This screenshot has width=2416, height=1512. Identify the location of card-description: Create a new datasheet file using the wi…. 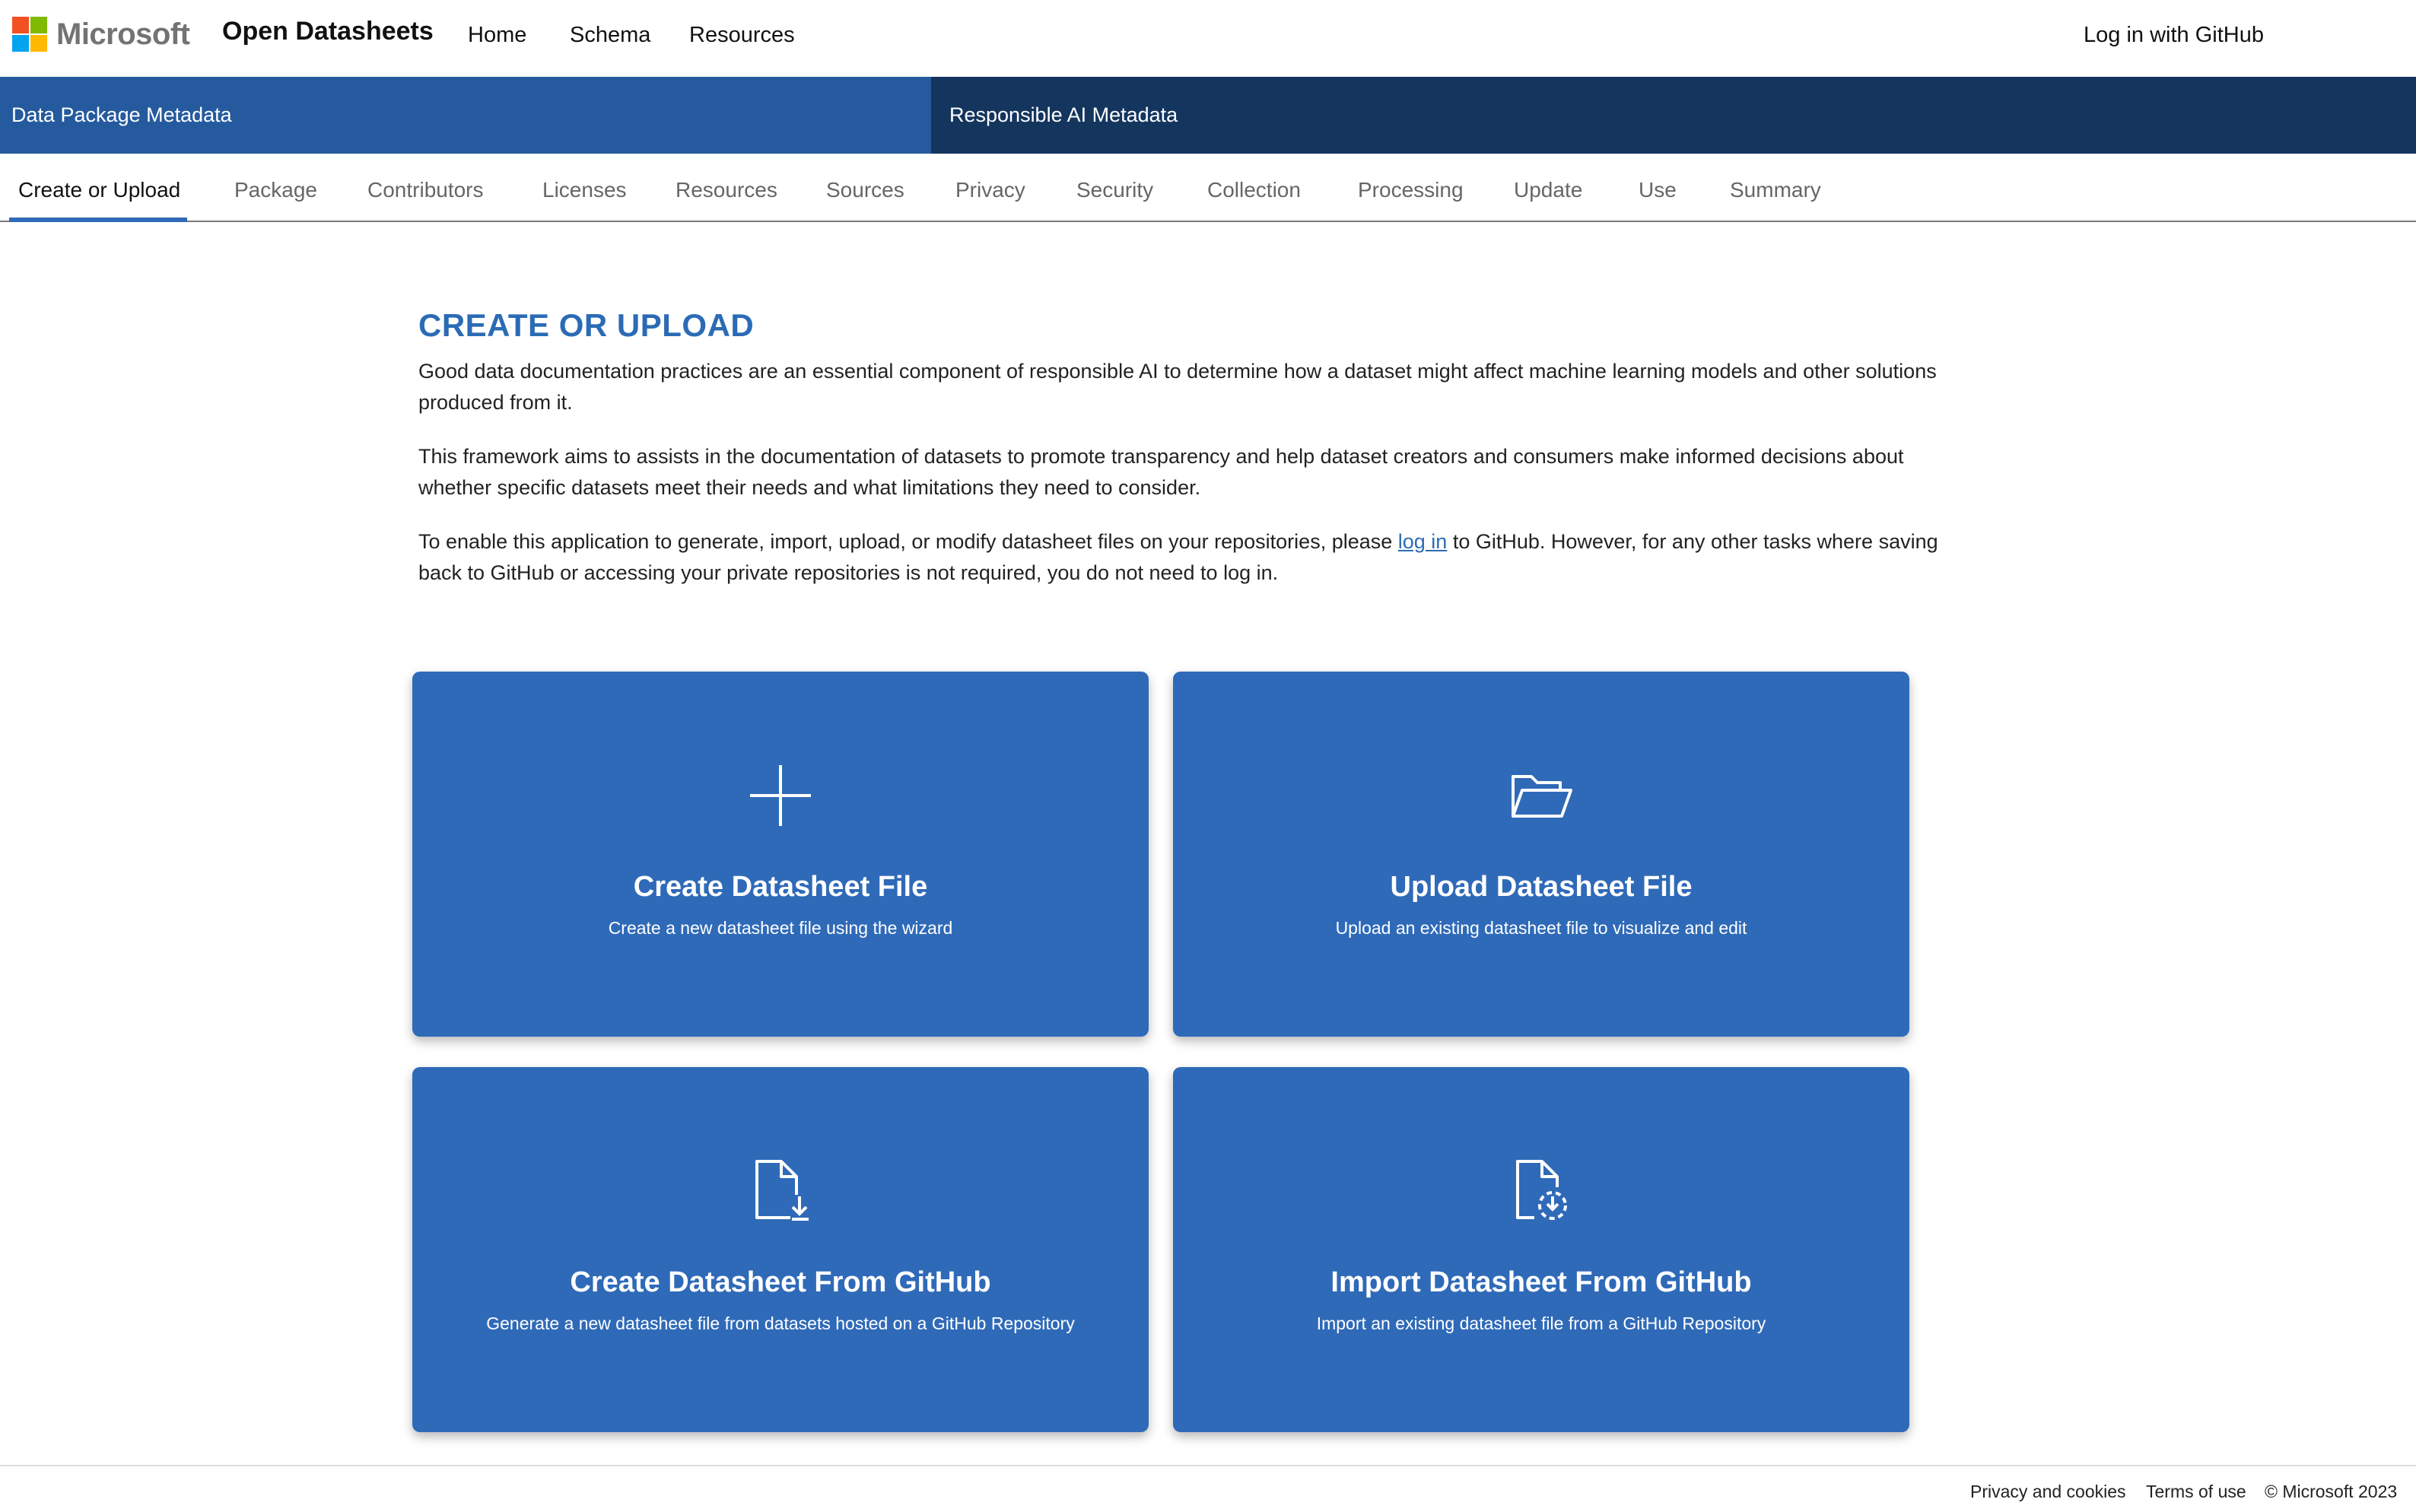
(780, 928).